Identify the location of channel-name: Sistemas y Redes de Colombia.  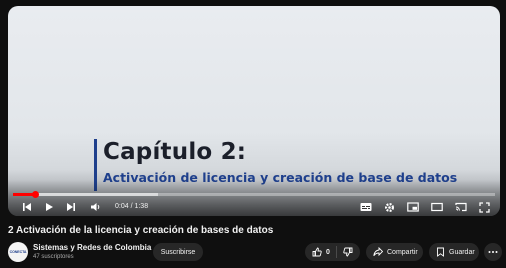
(92, 247).